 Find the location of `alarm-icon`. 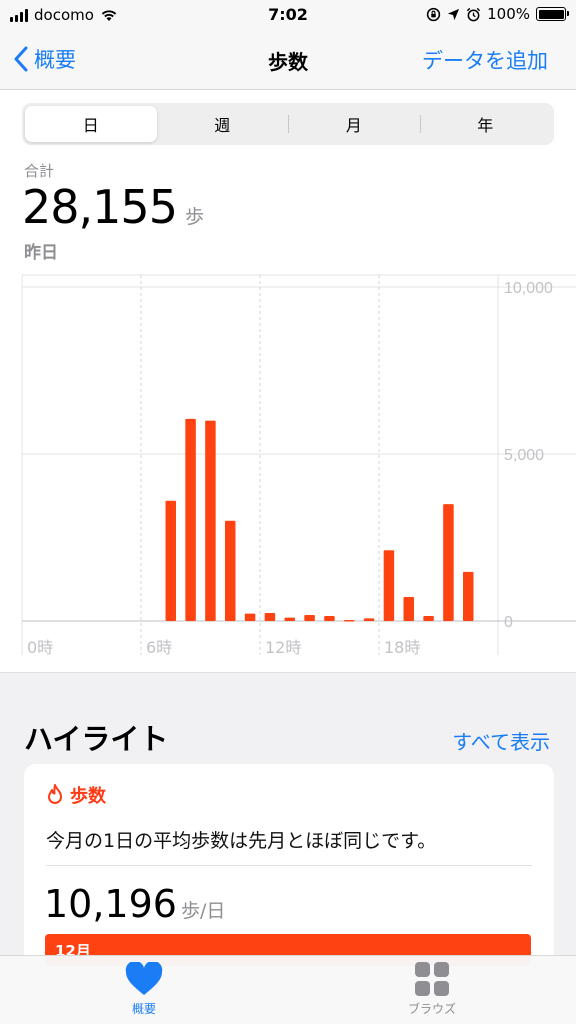

alarm-icon is located at coordinates (473, 14).